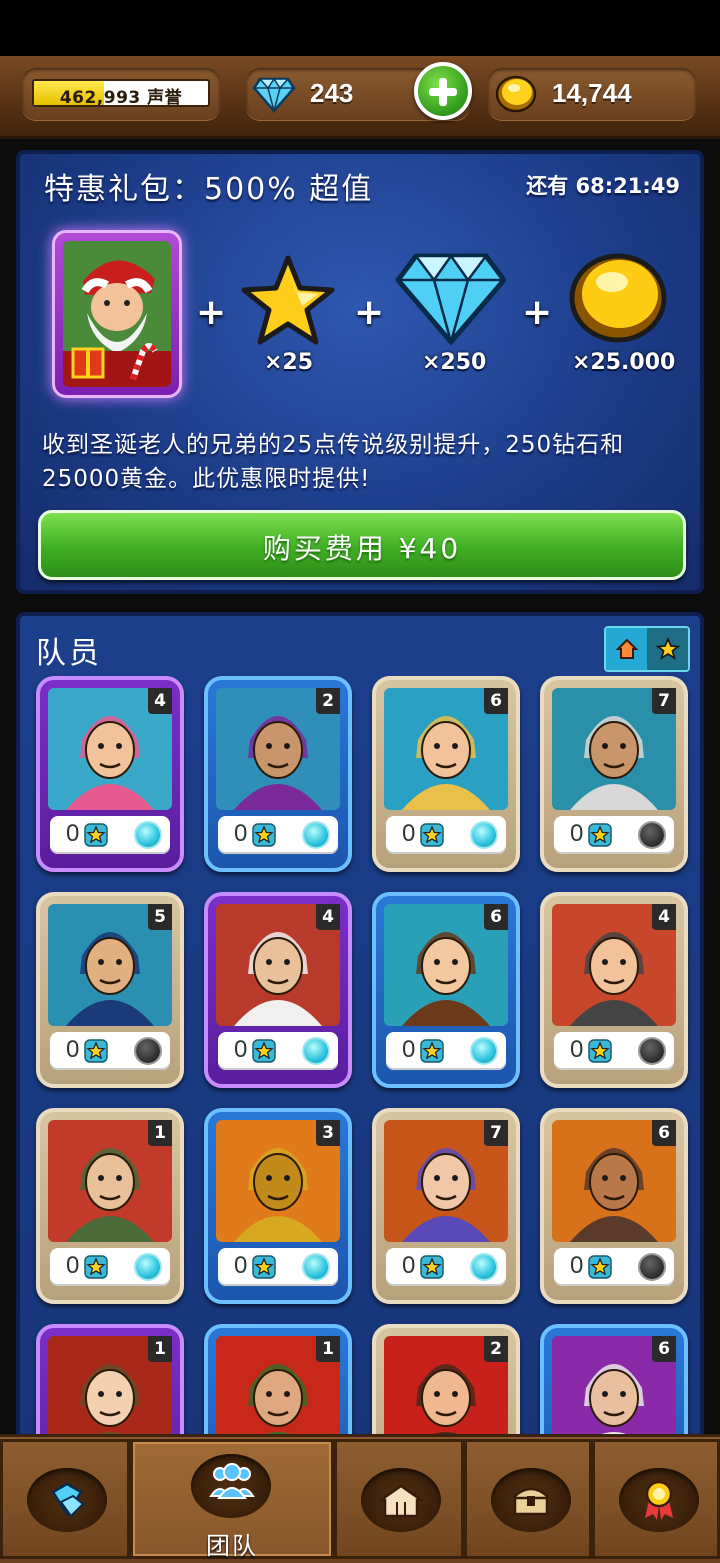 The height and width of the screenshot is (1563, 720). What do you see at coordinates (278, 774) in the screenshot?
I see `hero-card-bearded-mage: 20` at bounding box center [278, 774].